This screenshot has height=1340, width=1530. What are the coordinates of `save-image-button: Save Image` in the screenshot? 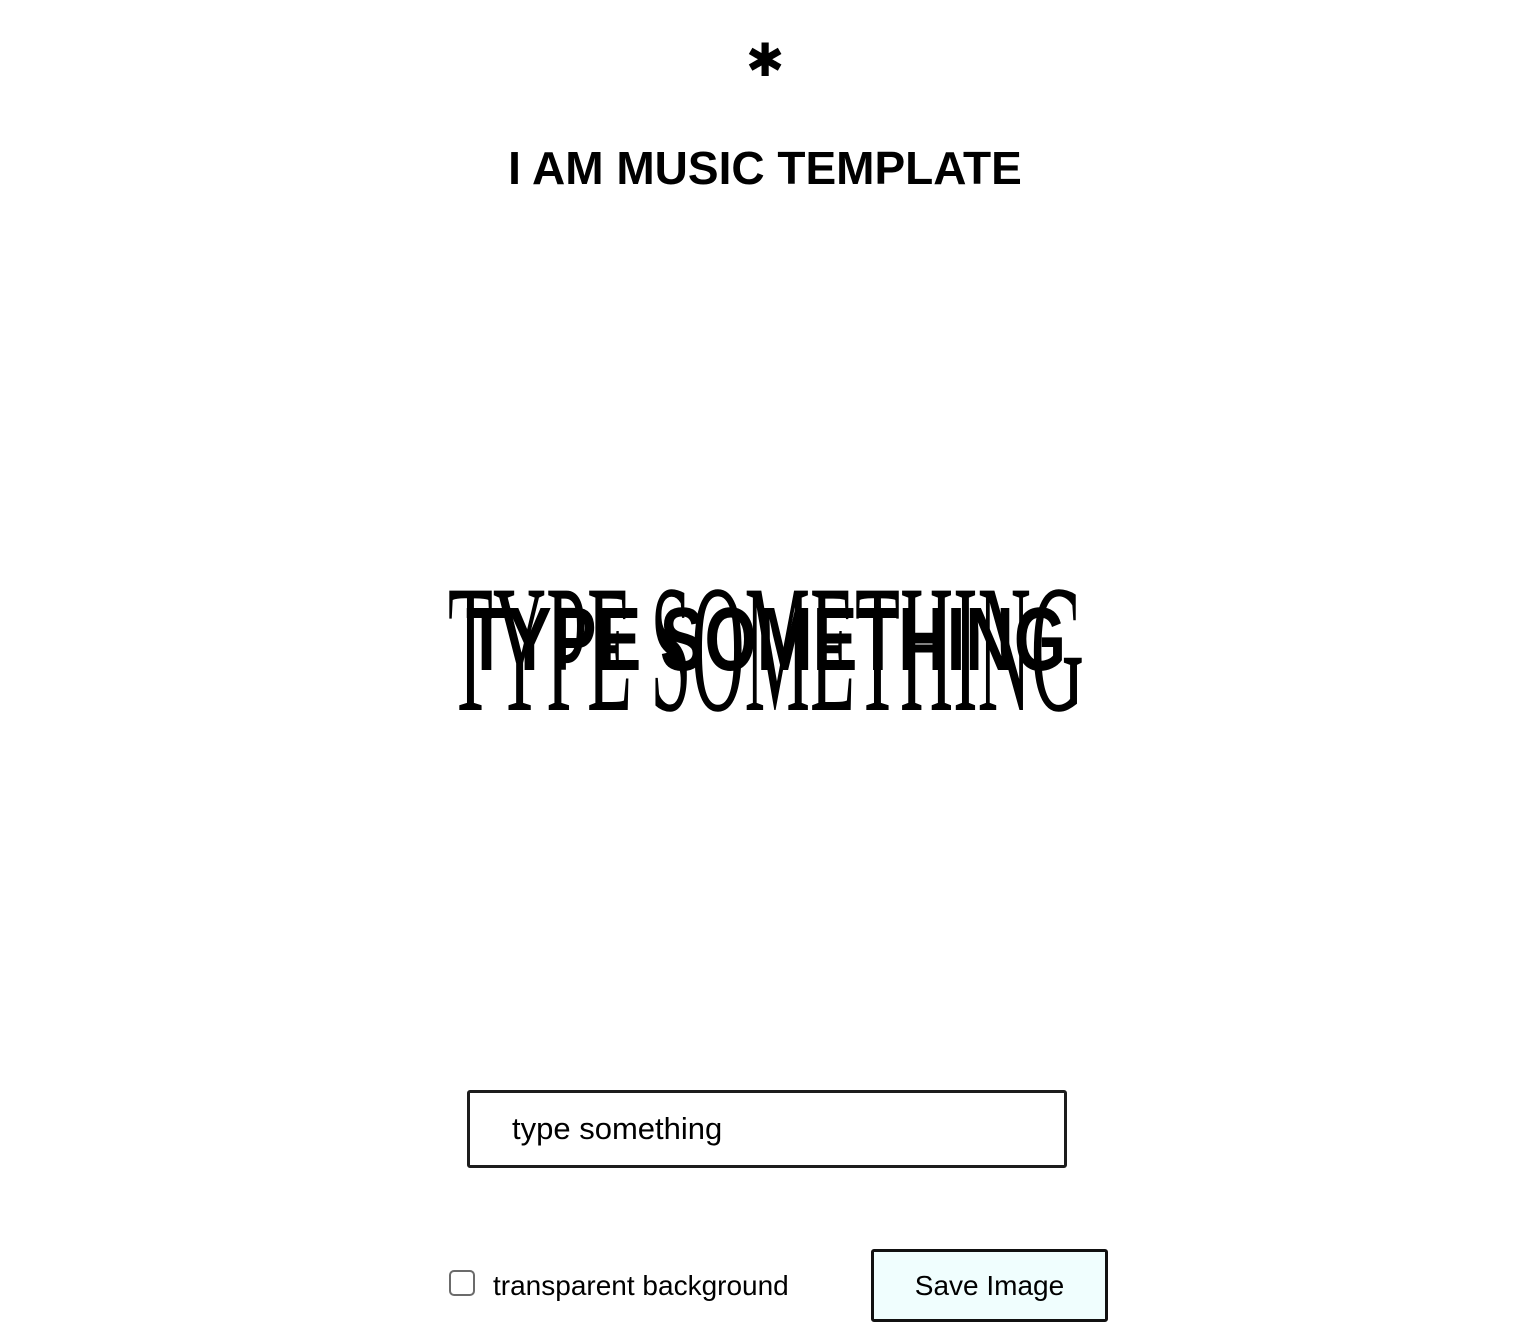 It's located at (989, 1285).